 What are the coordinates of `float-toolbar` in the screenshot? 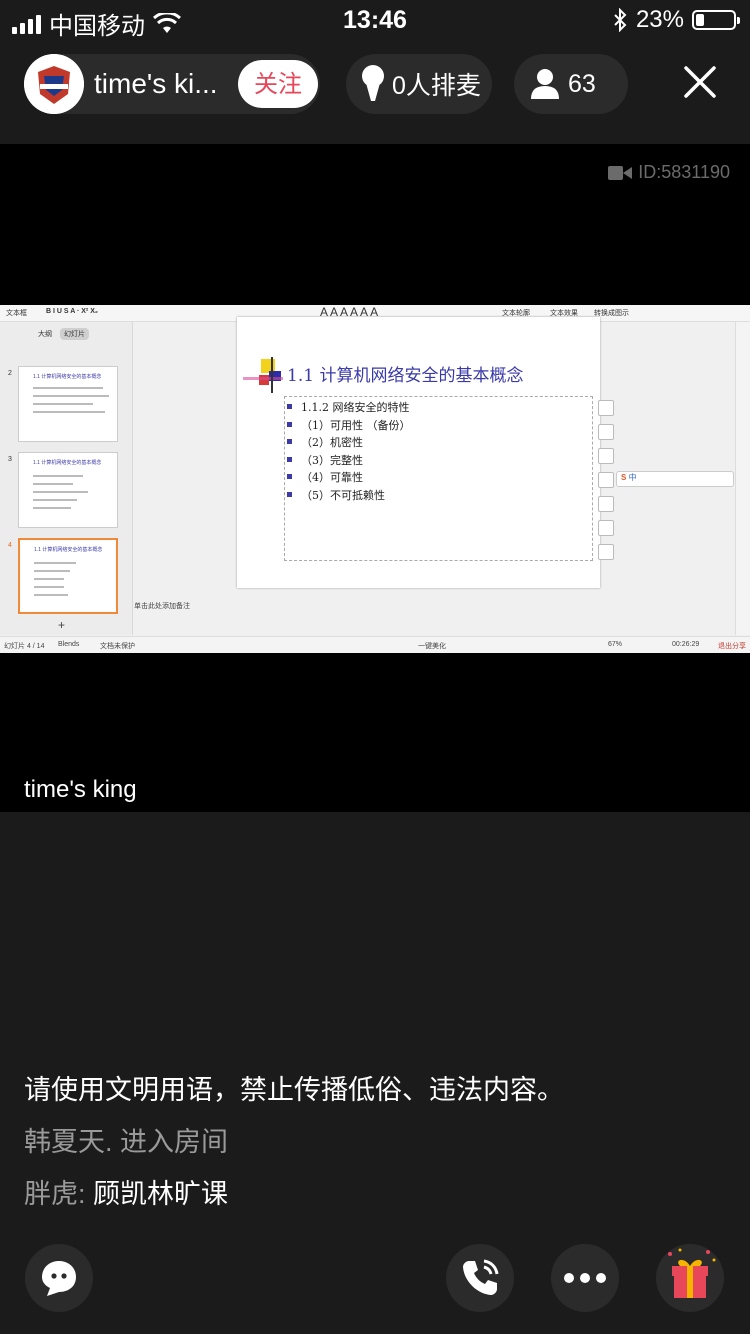 It's located at (607, 484).